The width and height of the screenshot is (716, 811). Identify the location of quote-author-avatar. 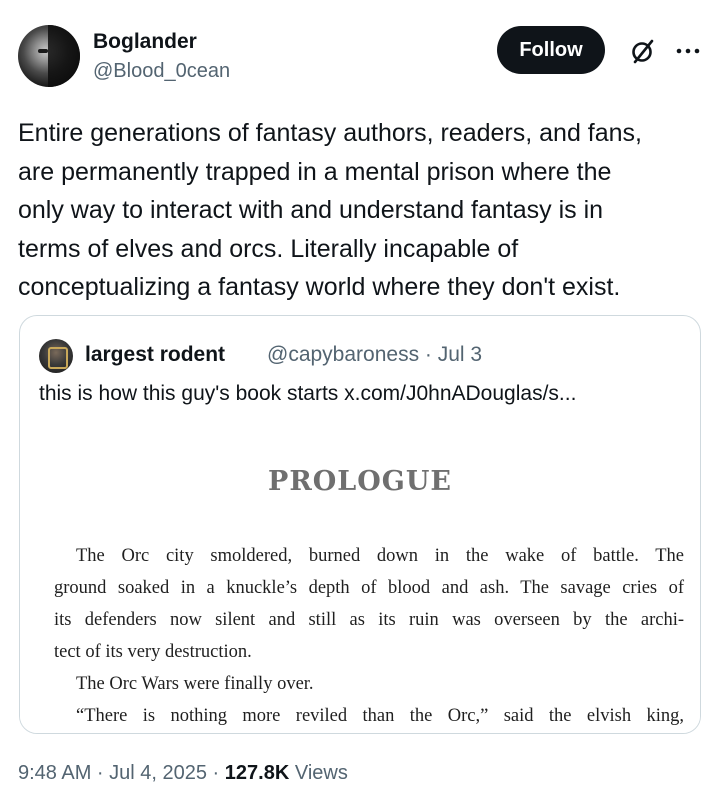
(56, 356).